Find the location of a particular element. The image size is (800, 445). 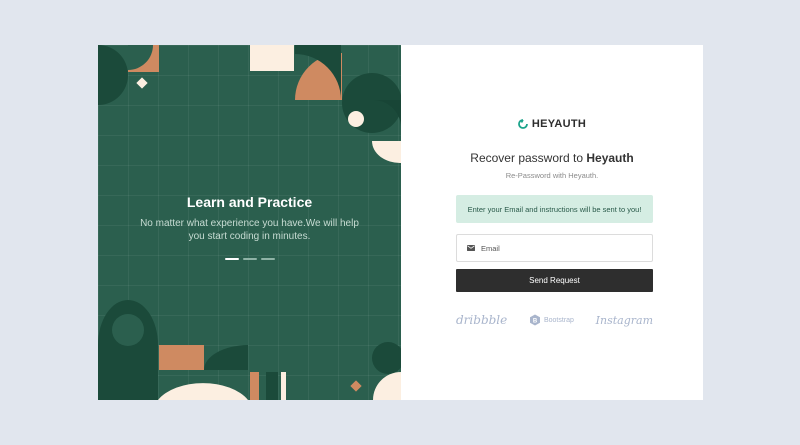

page-title-prefix: Recover password to is located at coordinates (528, 158).